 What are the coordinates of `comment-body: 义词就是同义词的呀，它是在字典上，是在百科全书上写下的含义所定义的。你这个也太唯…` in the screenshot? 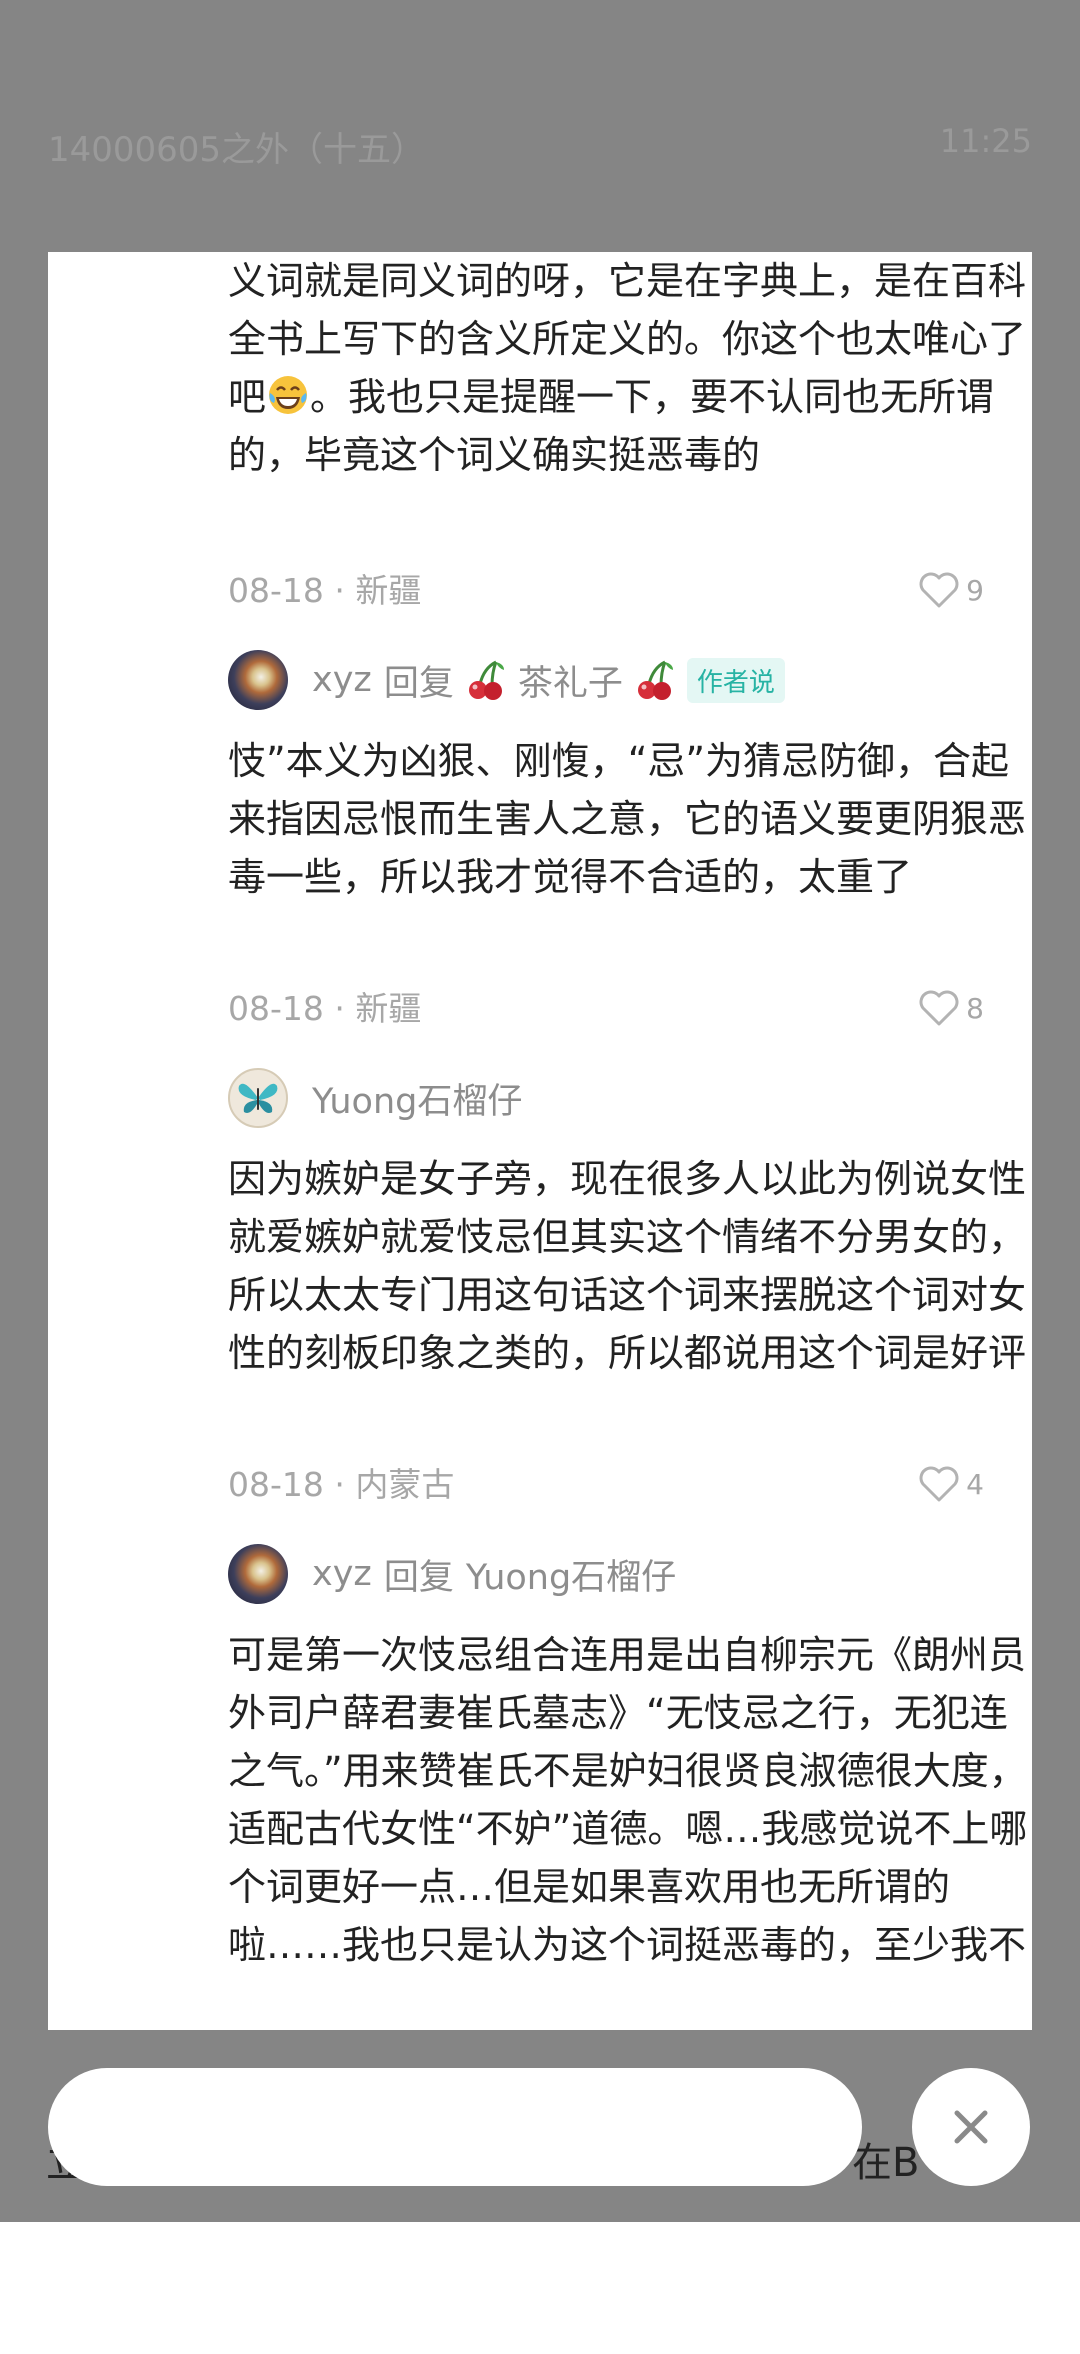 It's located at (630, 368).